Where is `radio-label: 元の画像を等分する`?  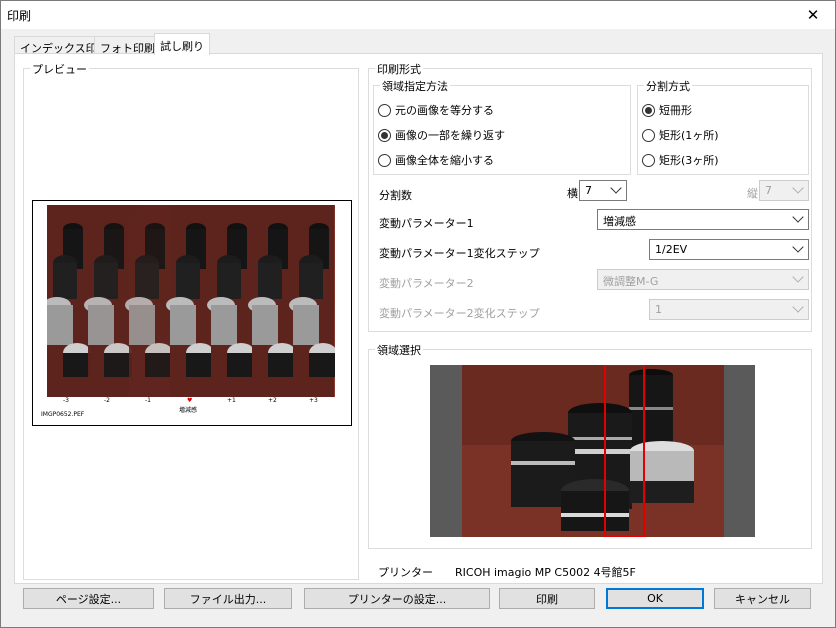
radio-label: 元の画像を等分する is located at coordinates (444, 110).